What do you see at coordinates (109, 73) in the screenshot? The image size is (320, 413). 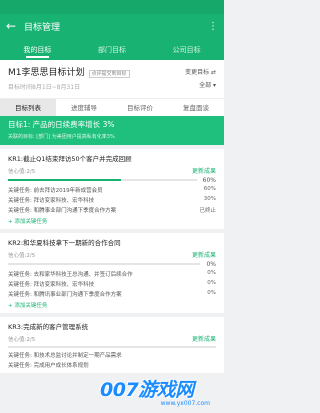 I see `plan-tag: 点评提交到目标` at bounding box center [109, 73].